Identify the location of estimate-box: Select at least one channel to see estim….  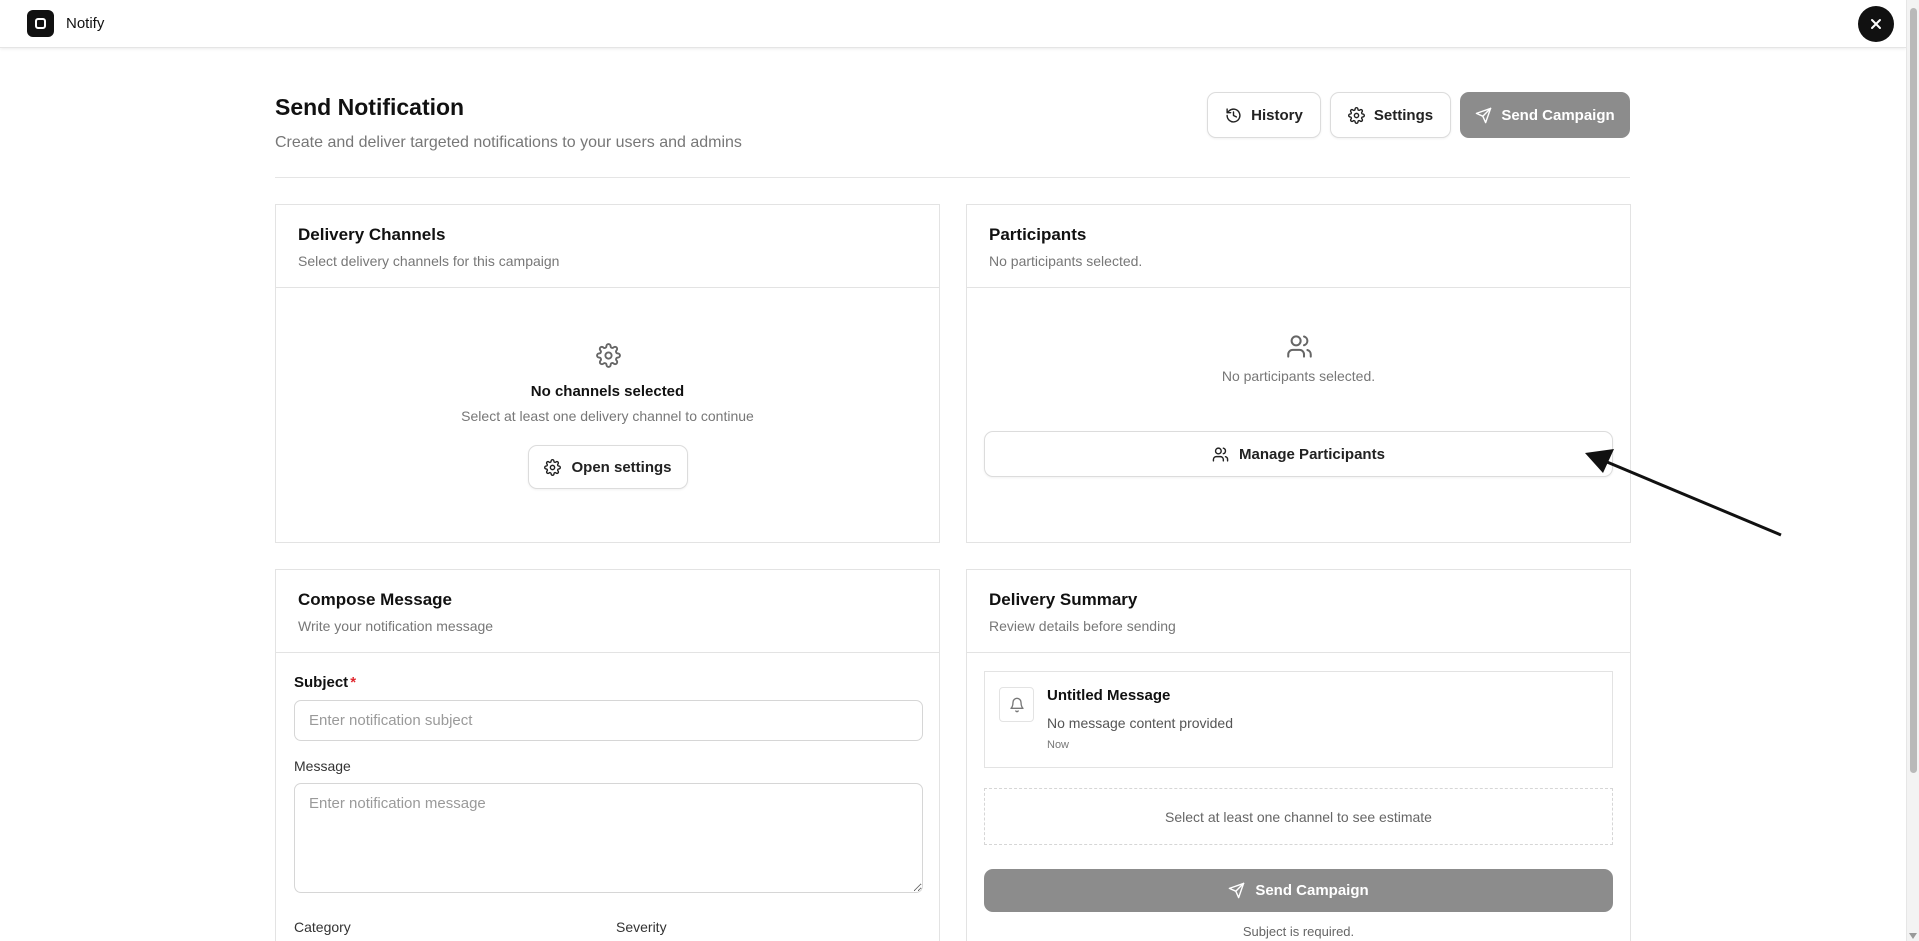
(1298, 816).